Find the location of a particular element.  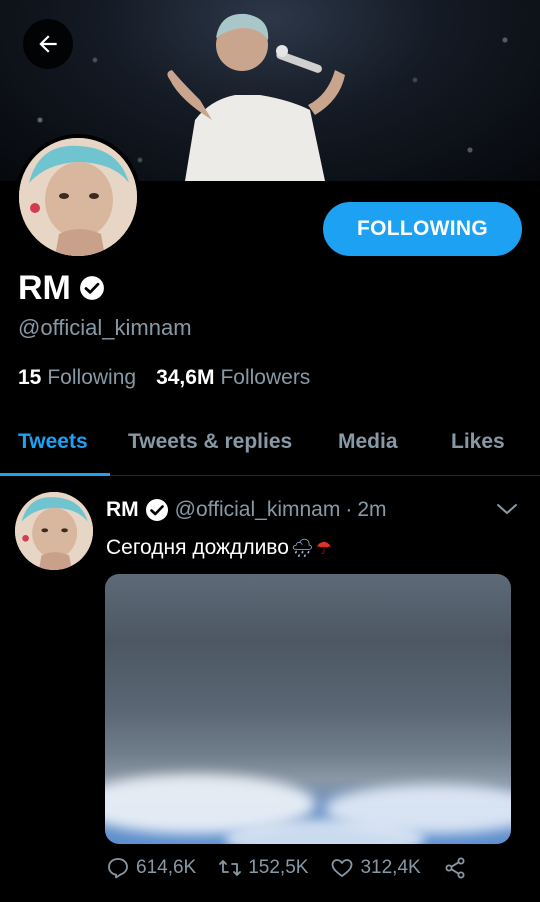

profile-name-row: RM is located at coordinates (61, 288).